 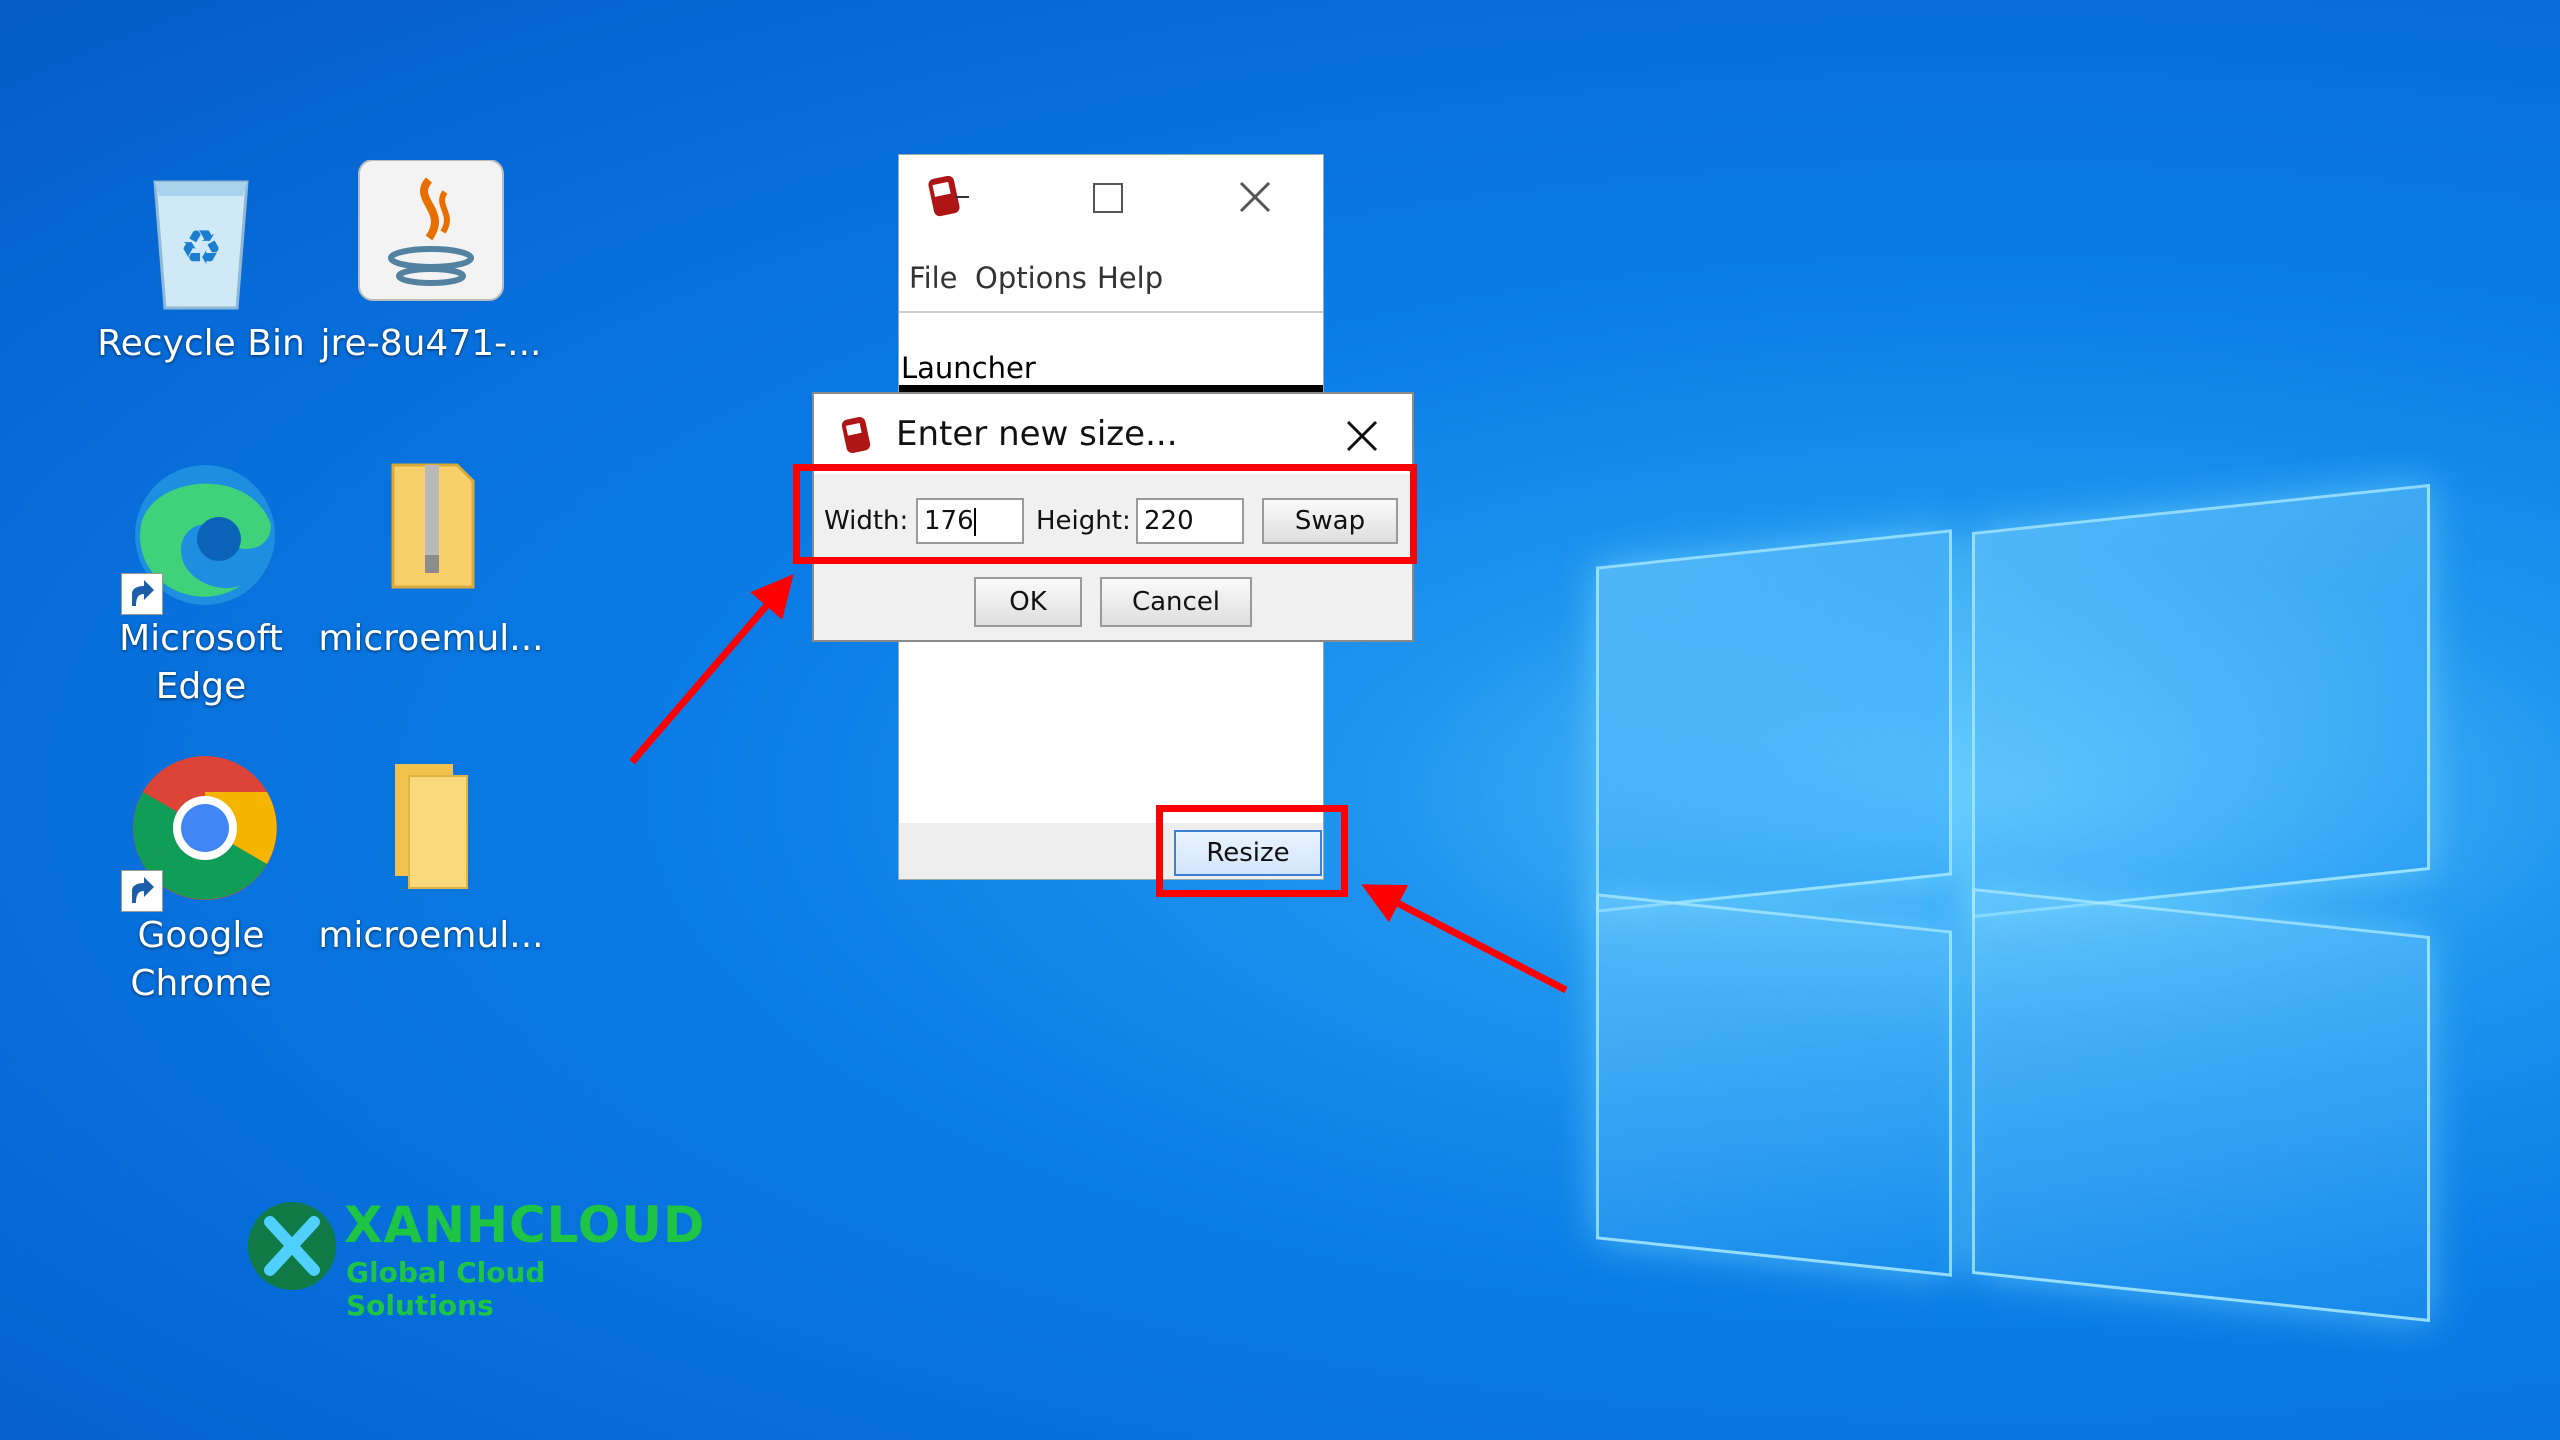 I want to click on x-logo-icon, so click(x=292, y=1246).